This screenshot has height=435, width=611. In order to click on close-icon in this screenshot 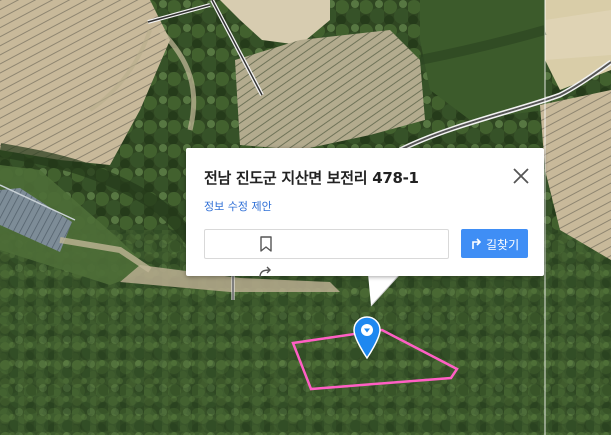, I will do `click(521, 176)`.